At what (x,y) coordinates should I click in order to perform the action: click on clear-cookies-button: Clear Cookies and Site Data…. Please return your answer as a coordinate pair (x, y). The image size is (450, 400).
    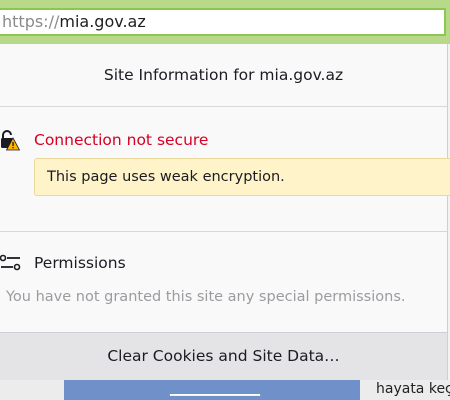
    Looking at the image, I should click on (223, 356).